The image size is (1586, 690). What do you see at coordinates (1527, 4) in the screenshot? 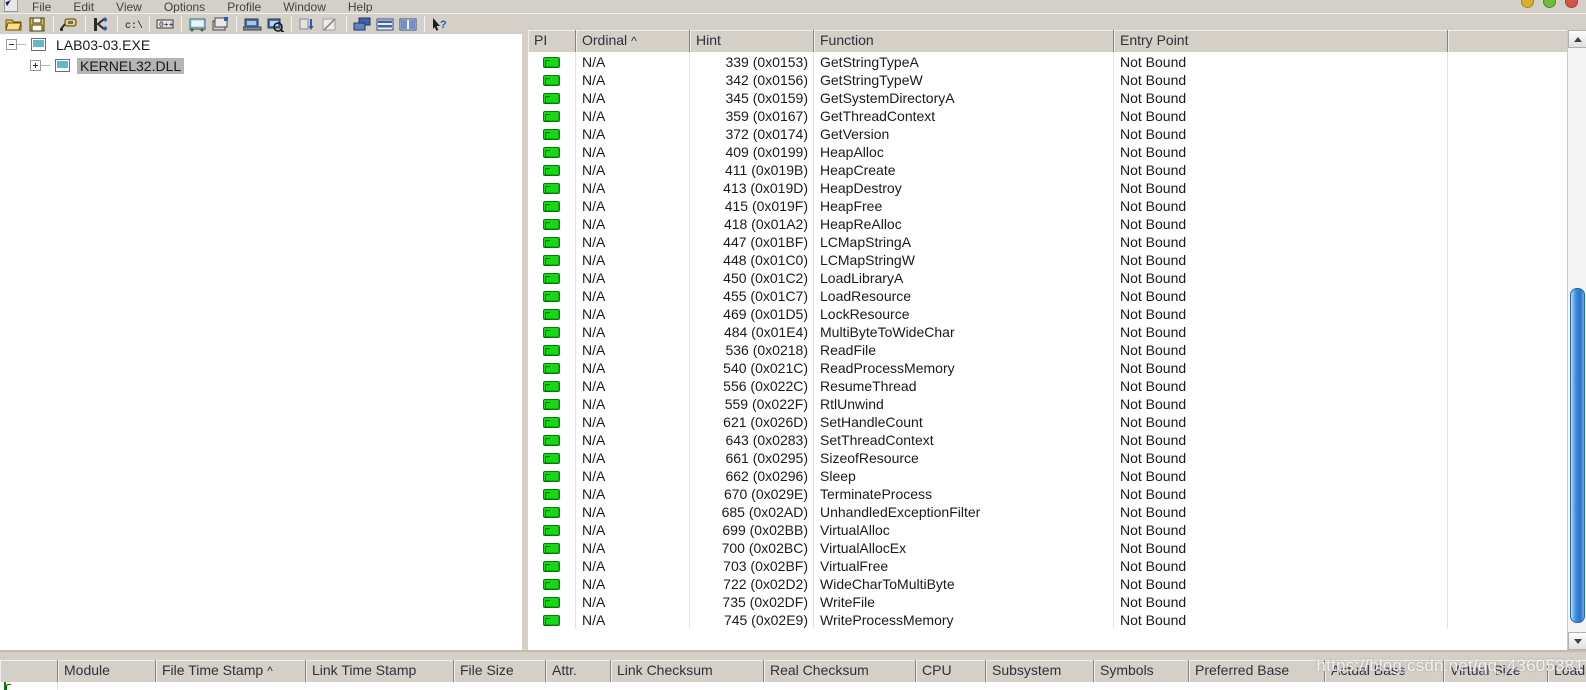
I see `minimize-button` at bounding box center [1527, 4].